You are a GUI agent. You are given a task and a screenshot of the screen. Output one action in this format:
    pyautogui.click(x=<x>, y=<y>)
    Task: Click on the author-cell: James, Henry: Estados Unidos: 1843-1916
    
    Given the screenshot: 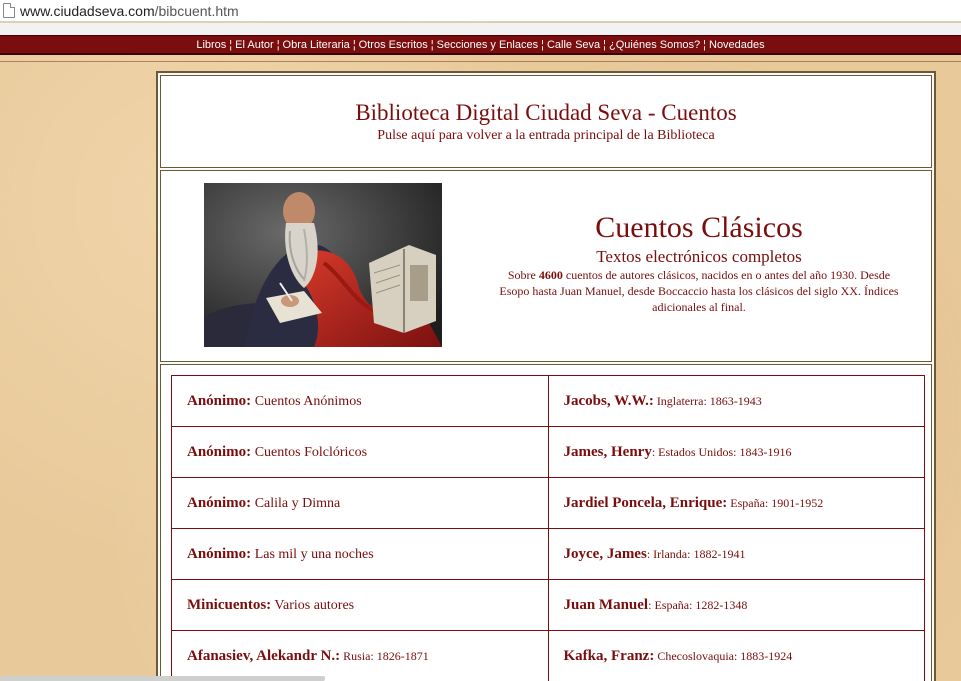 What is the action you would take?
    pyautogui.click(x=736, y=452)
    